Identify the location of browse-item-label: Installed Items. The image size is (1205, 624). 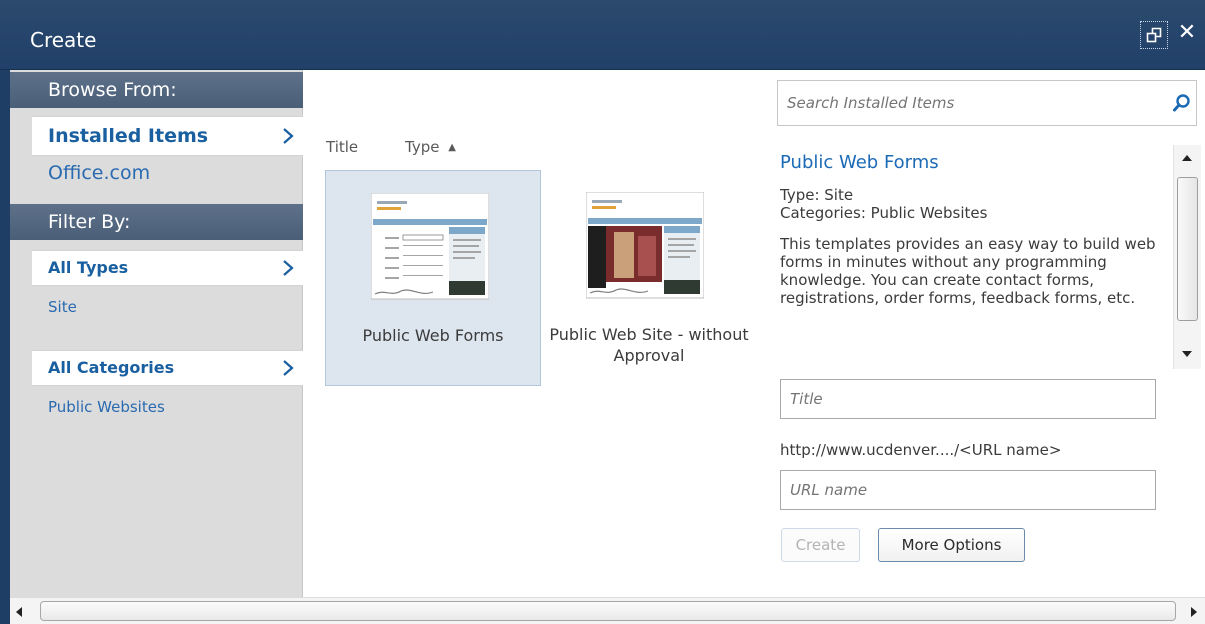
(128, 136).